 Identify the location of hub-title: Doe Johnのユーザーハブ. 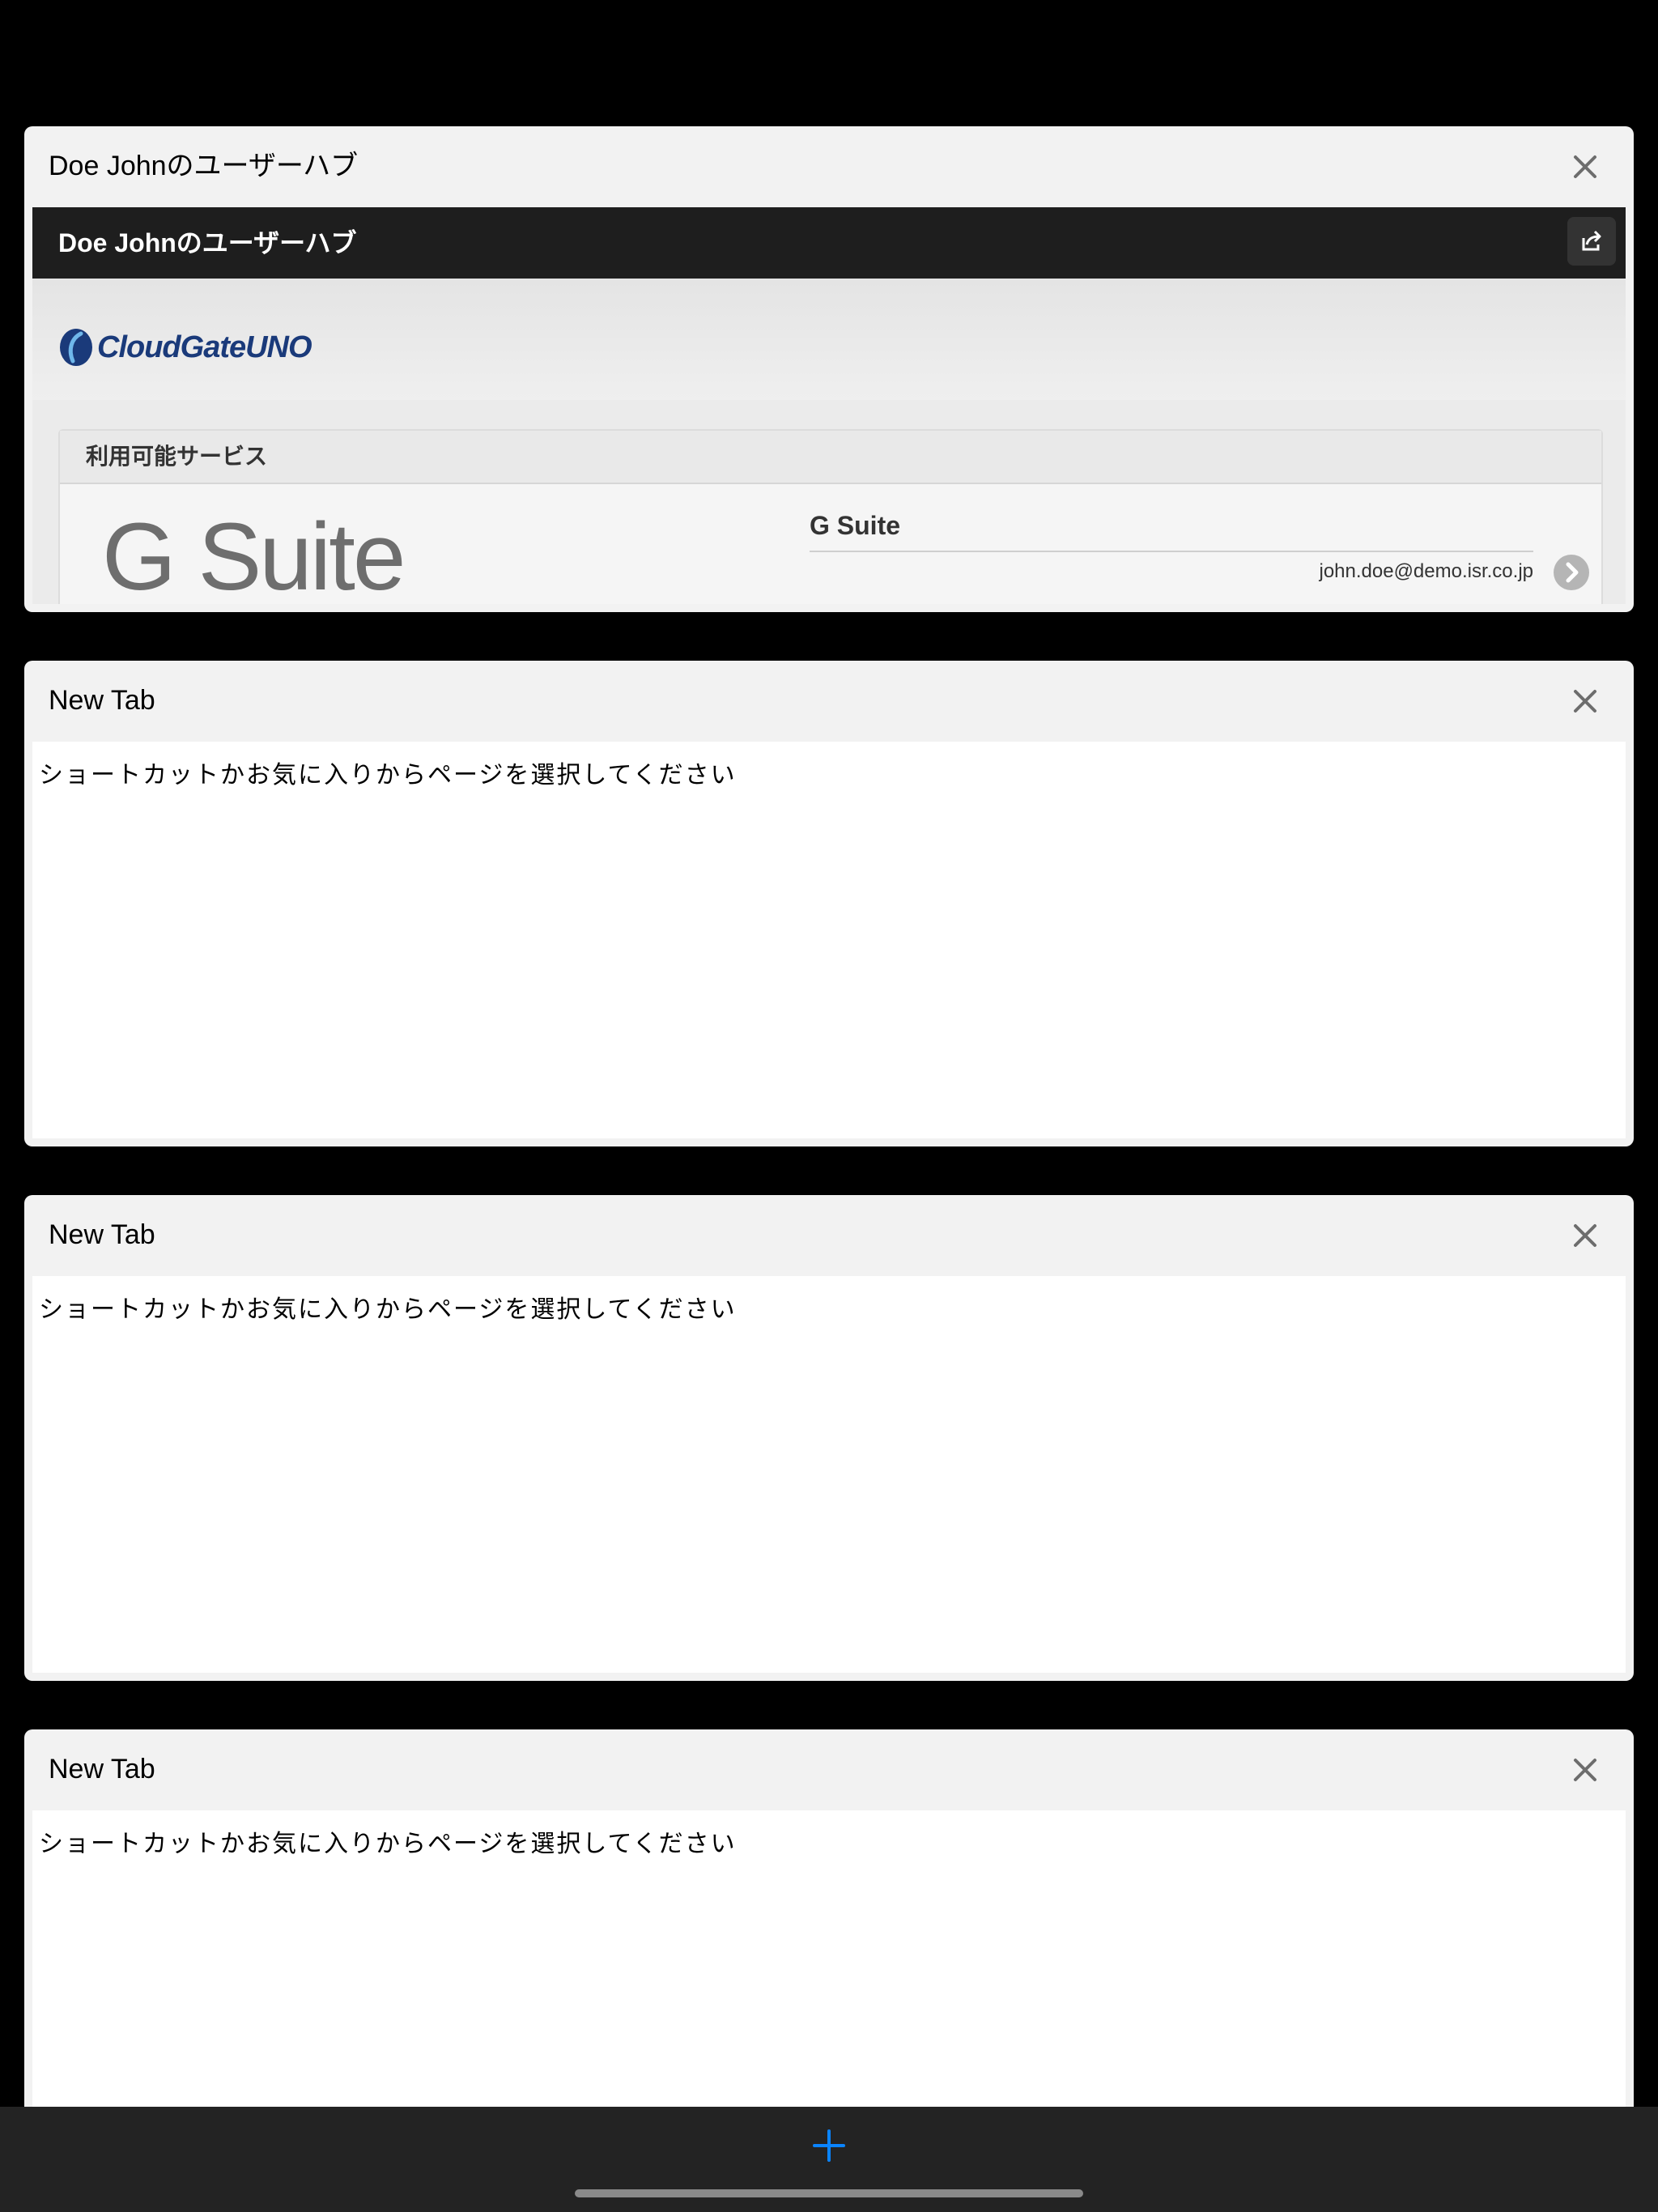
(207, 242).